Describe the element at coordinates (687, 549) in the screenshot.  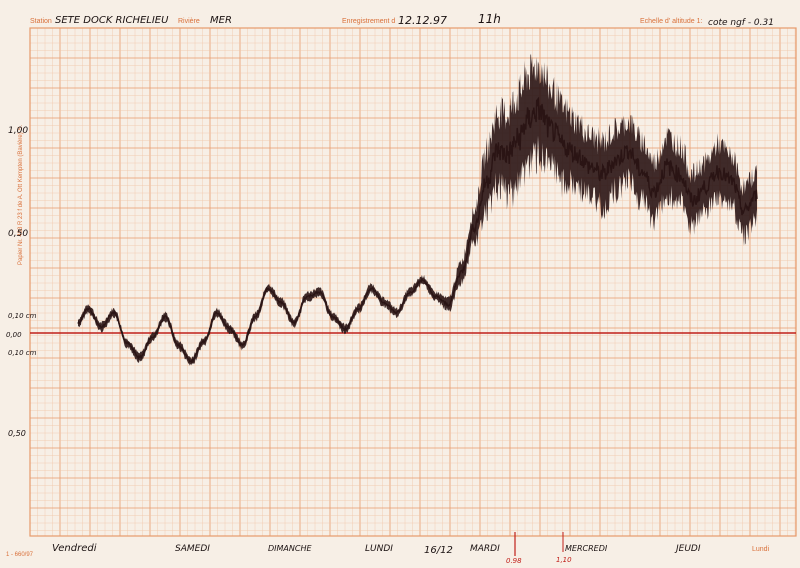
I see `day-label-jeudi: JEUDI` at that location.